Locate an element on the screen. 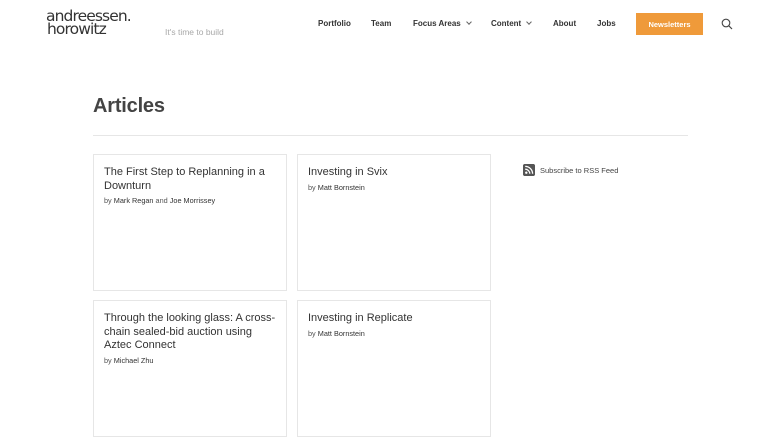  nav-label: Team is located at coordinates (381, 23).